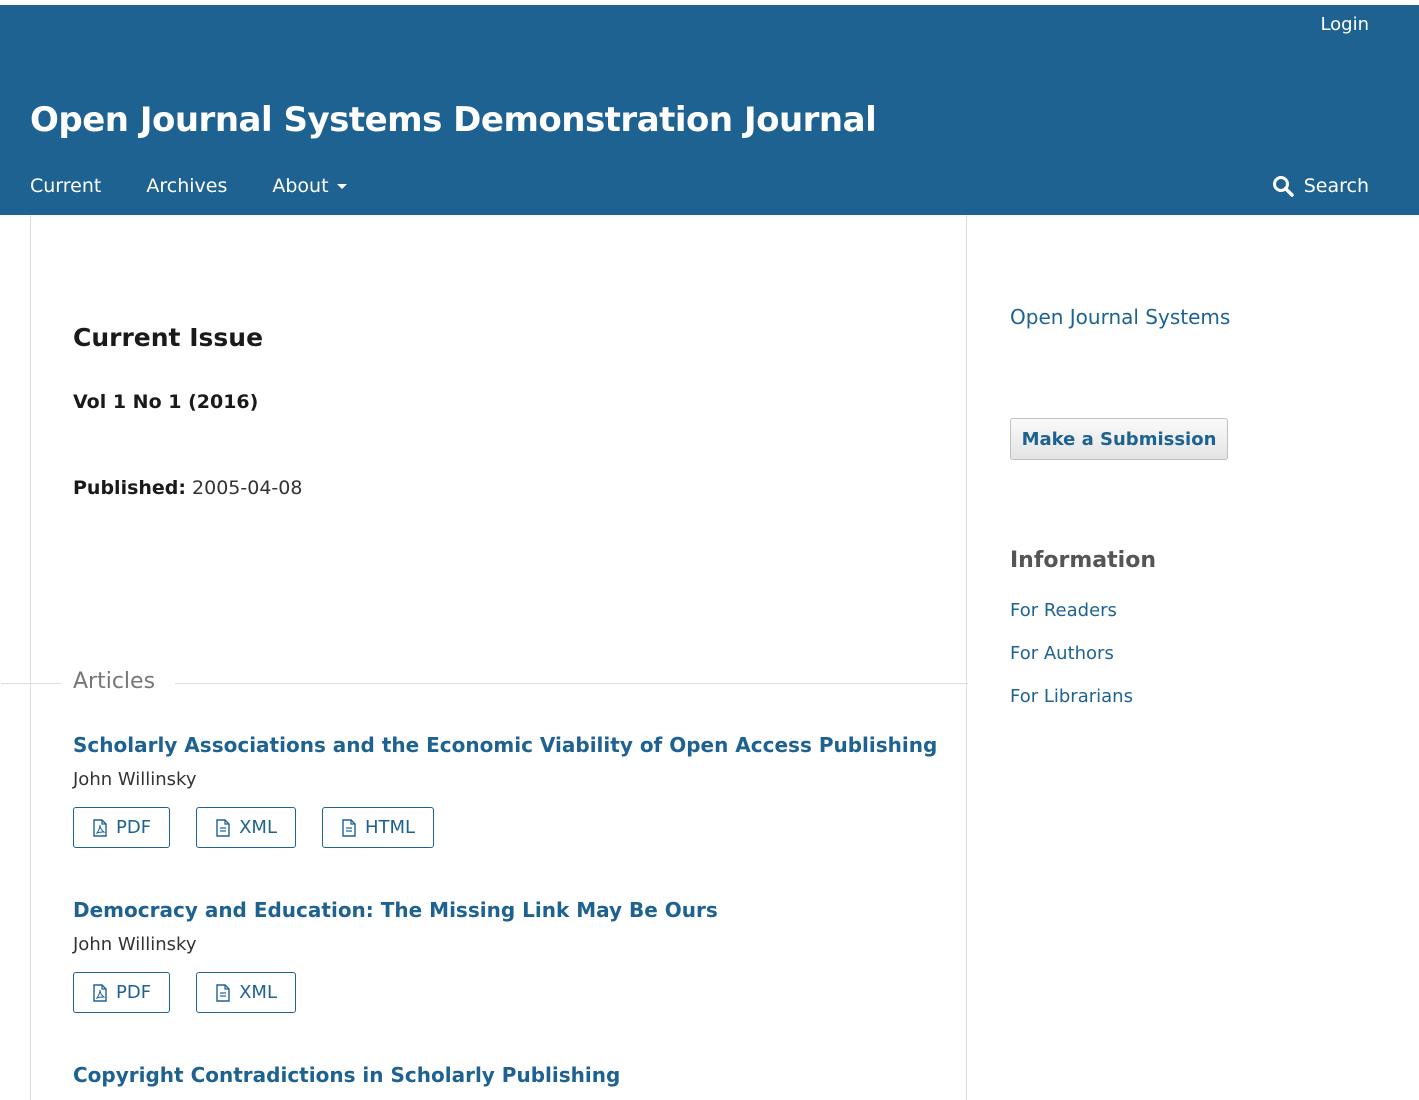 This screenshot has height=1100, width=1419. I want to click on issue-identification: Vol 1 No 1 (2016), so click(166, 402).